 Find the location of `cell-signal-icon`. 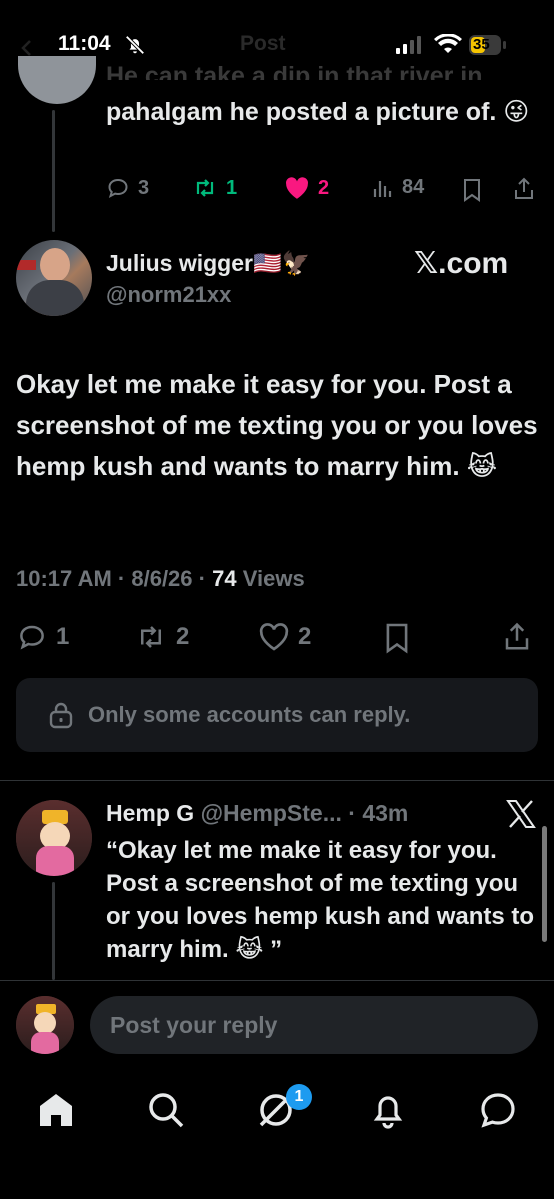

cell-signal-icon is located at coordinates (410, 45).